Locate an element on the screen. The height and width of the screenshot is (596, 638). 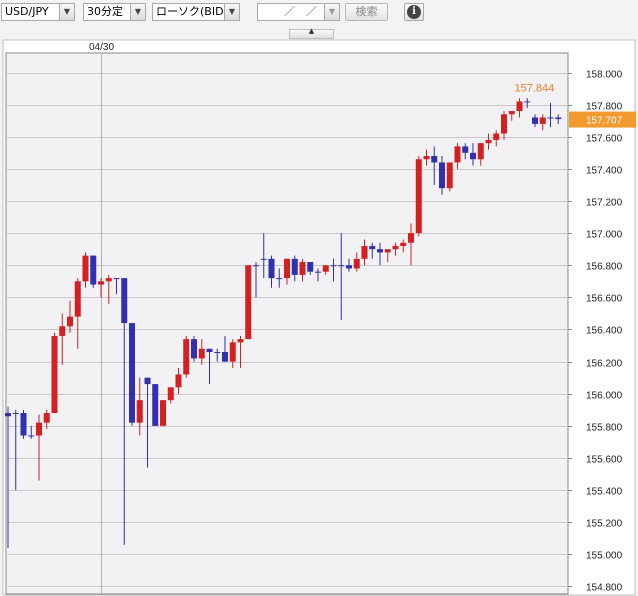
y-tick-label: 156.800 is located at coordinates (604, 267).